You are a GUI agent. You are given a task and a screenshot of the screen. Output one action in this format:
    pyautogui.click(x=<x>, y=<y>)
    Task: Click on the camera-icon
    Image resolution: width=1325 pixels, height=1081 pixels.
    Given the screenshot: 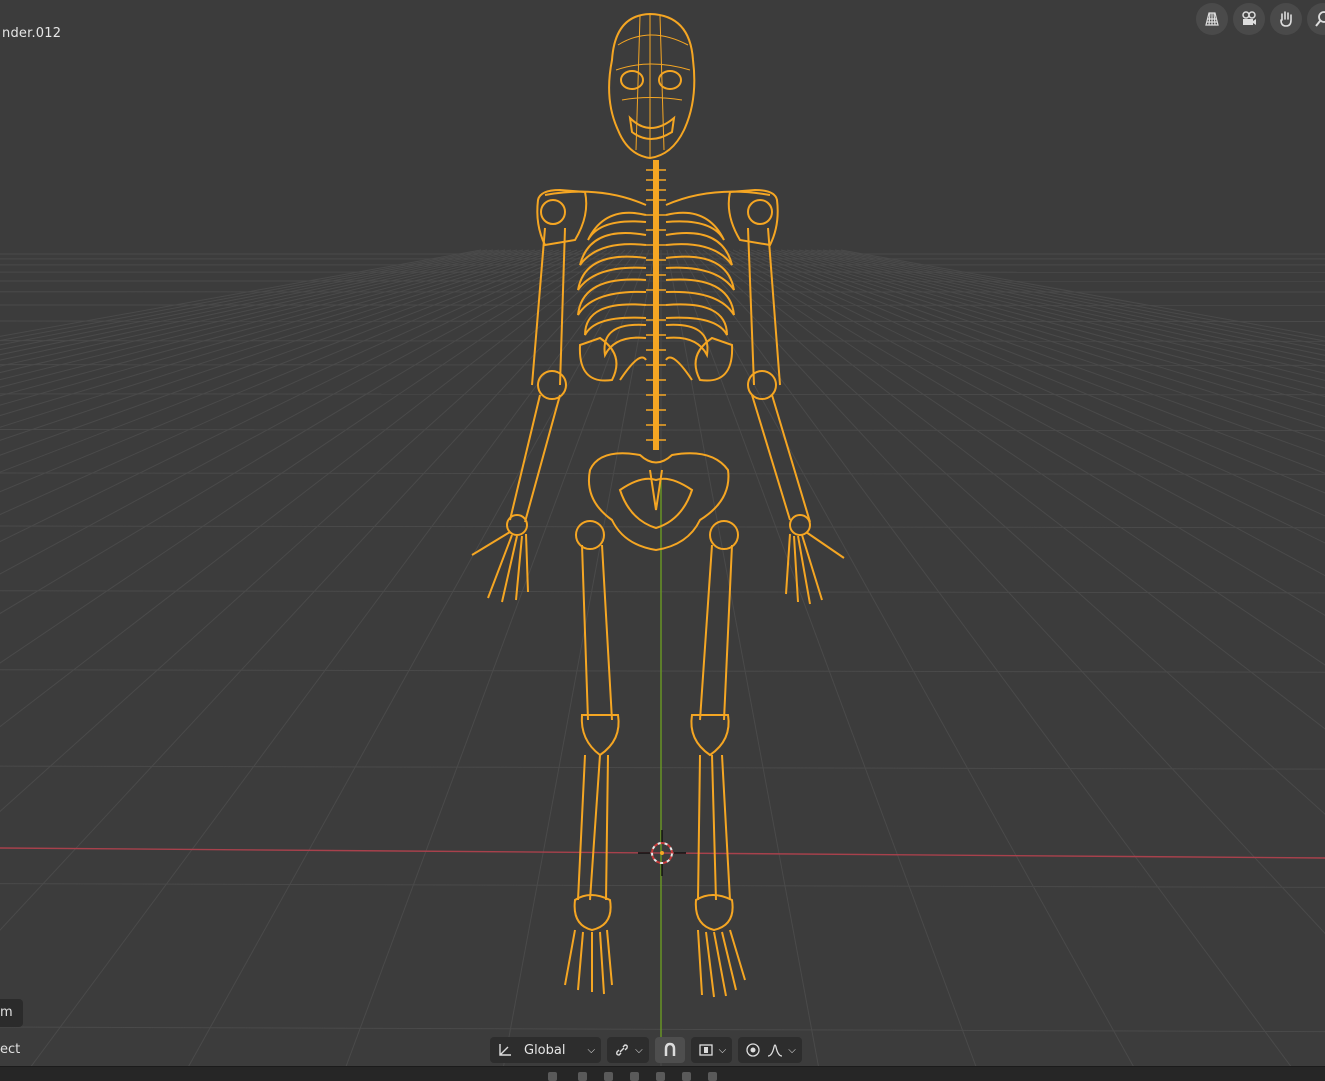 What is the action you would take?
    pyautogui.click(x=1249, y=19)
    